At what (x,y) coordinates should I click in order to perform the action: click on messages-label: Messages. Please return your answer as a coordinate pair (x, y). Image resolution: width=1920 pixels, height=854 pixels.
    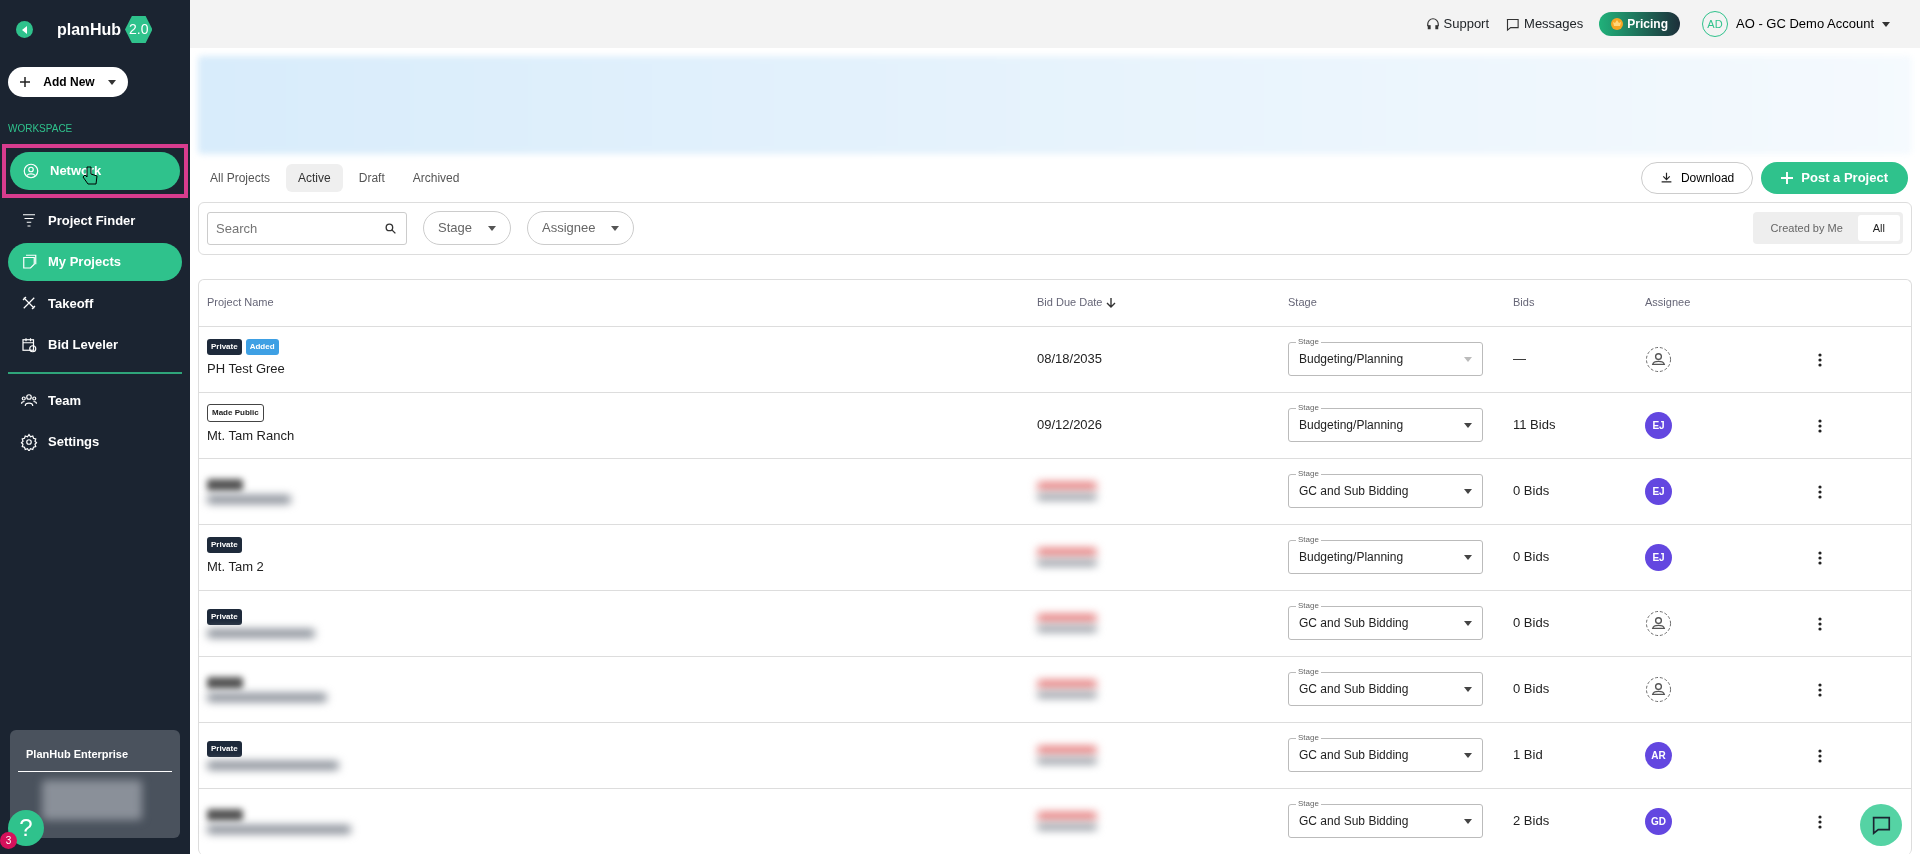
    Looking at the image, I should click on (1554, 24).